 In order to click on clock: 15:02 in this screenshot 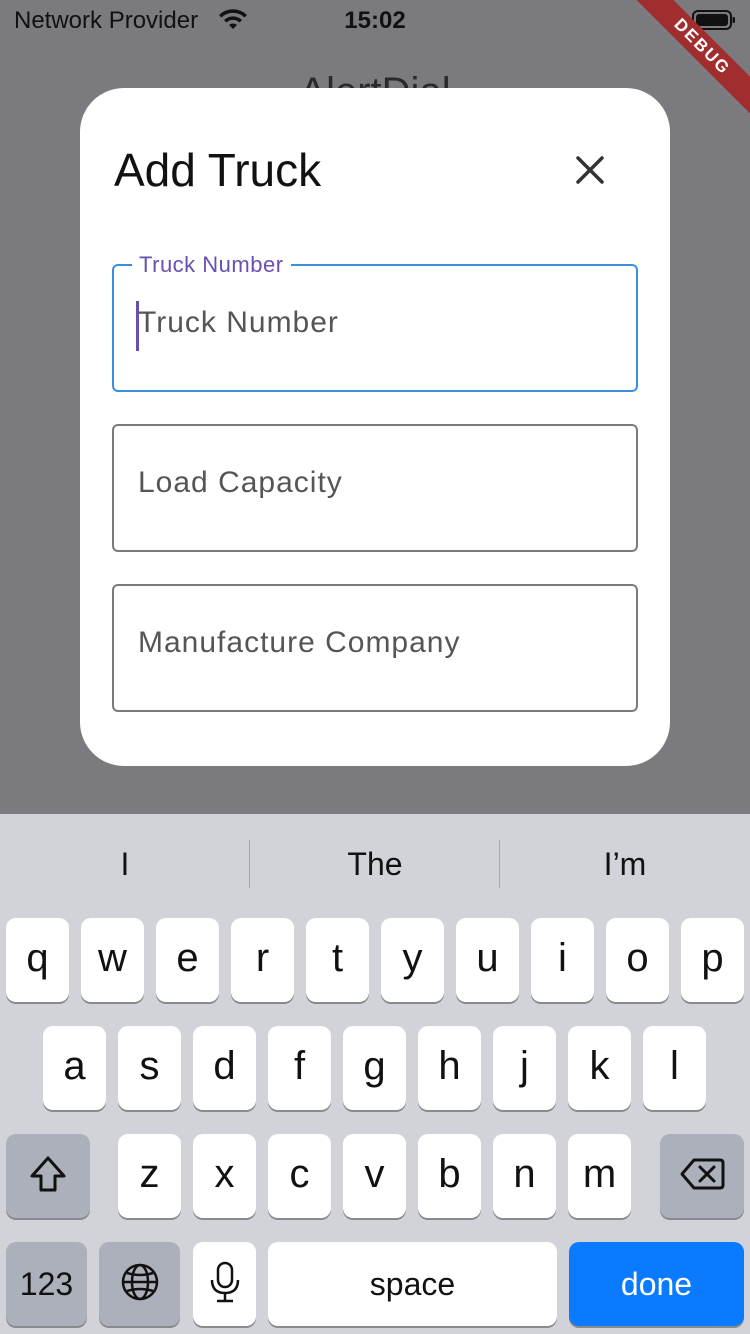, I will do `click(375, 20)`.